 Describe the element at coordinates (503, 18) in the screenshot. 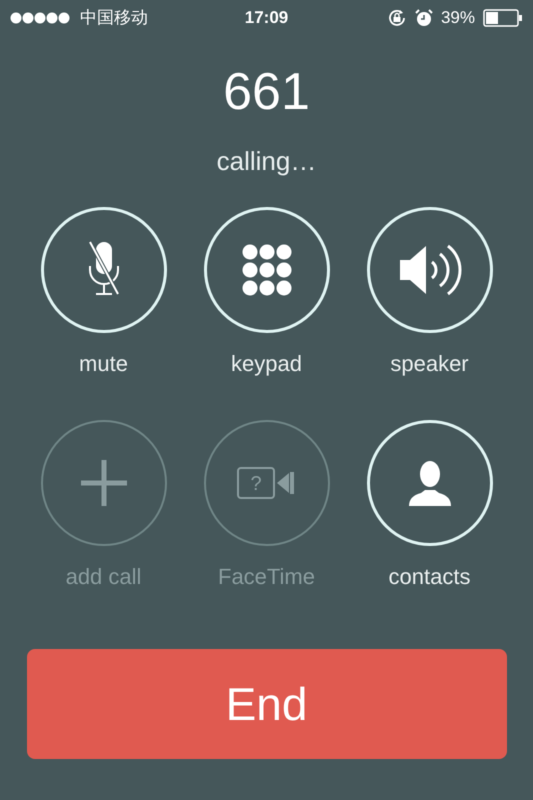

I see `battery-icon` at that location.